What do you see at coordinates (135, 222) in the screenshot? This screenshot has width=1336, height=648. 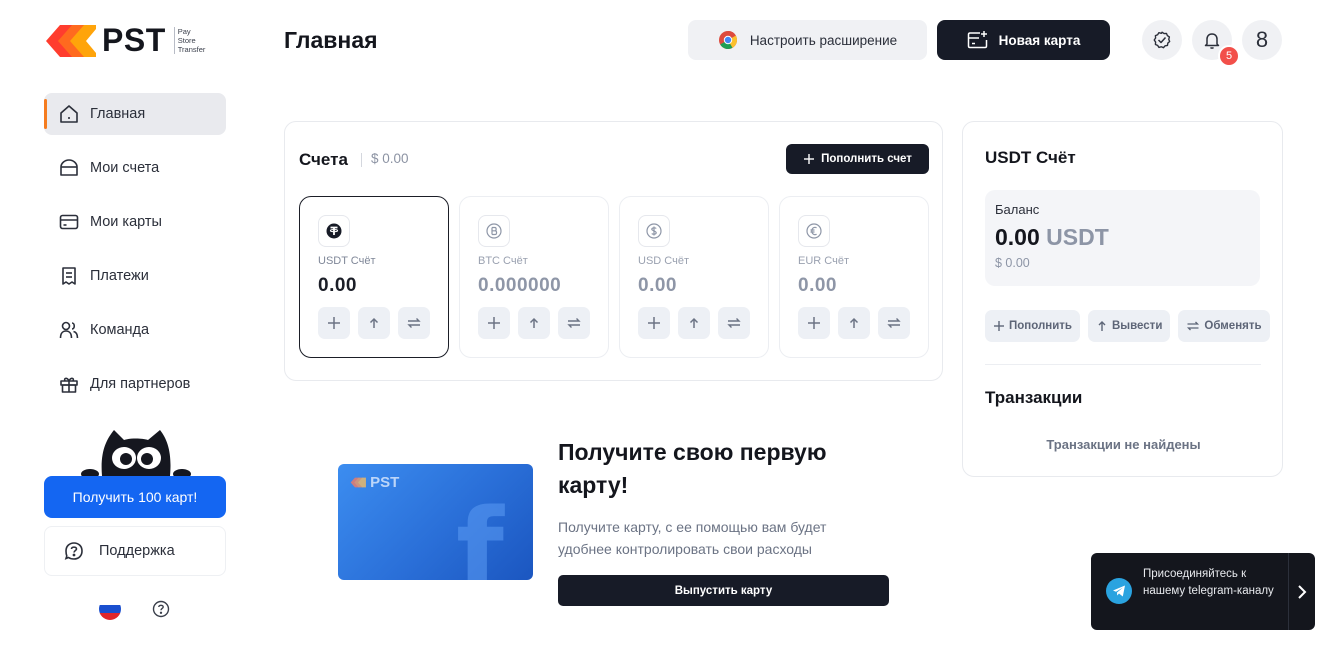 I see `sidebar-item-cards: Мои карты` at bounding box center [135, 222].